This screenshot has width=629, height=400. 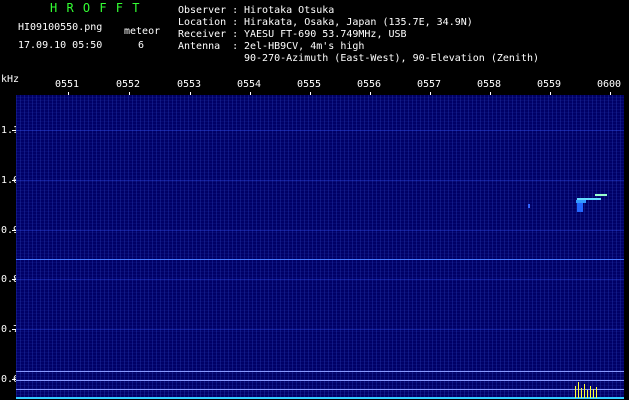 I want to click on location-value: Hirakata, Osaka, Japan (135.7E, 34.9N), so click(x=358, y=22).